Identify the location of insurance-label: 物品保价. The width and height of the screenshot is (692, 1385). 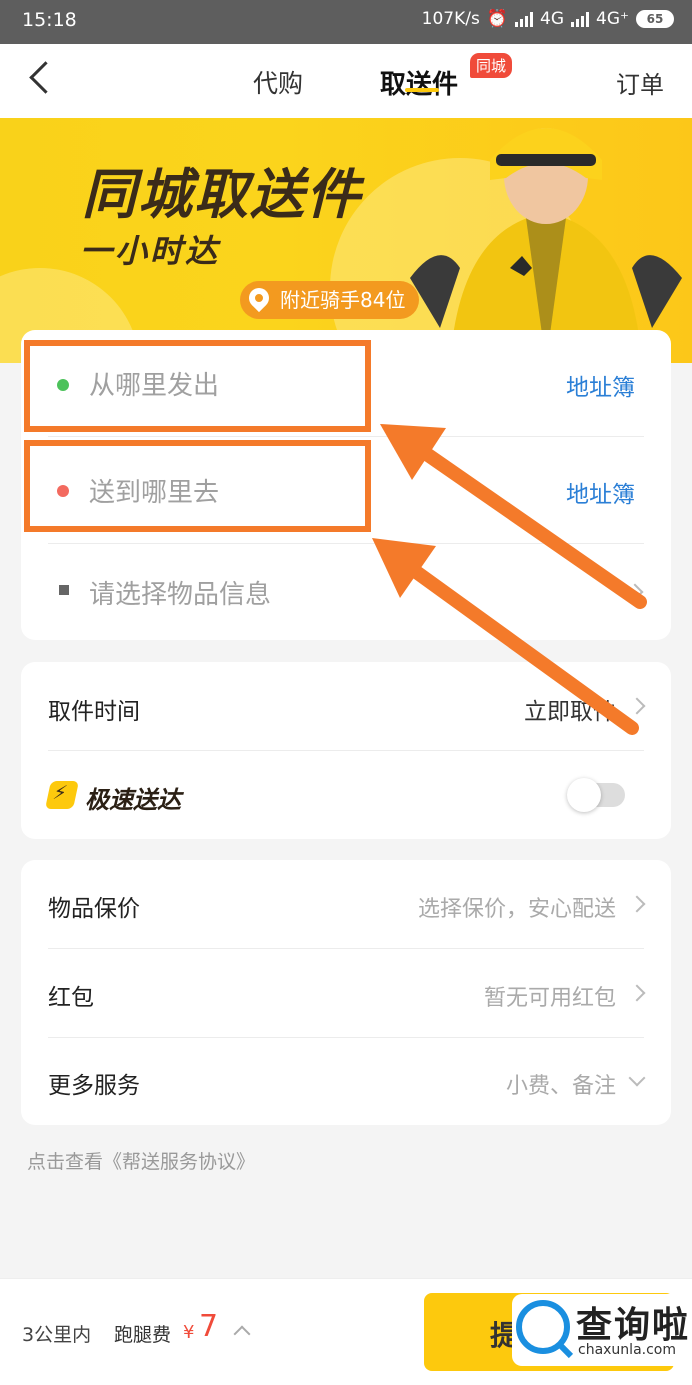
(94, 909).